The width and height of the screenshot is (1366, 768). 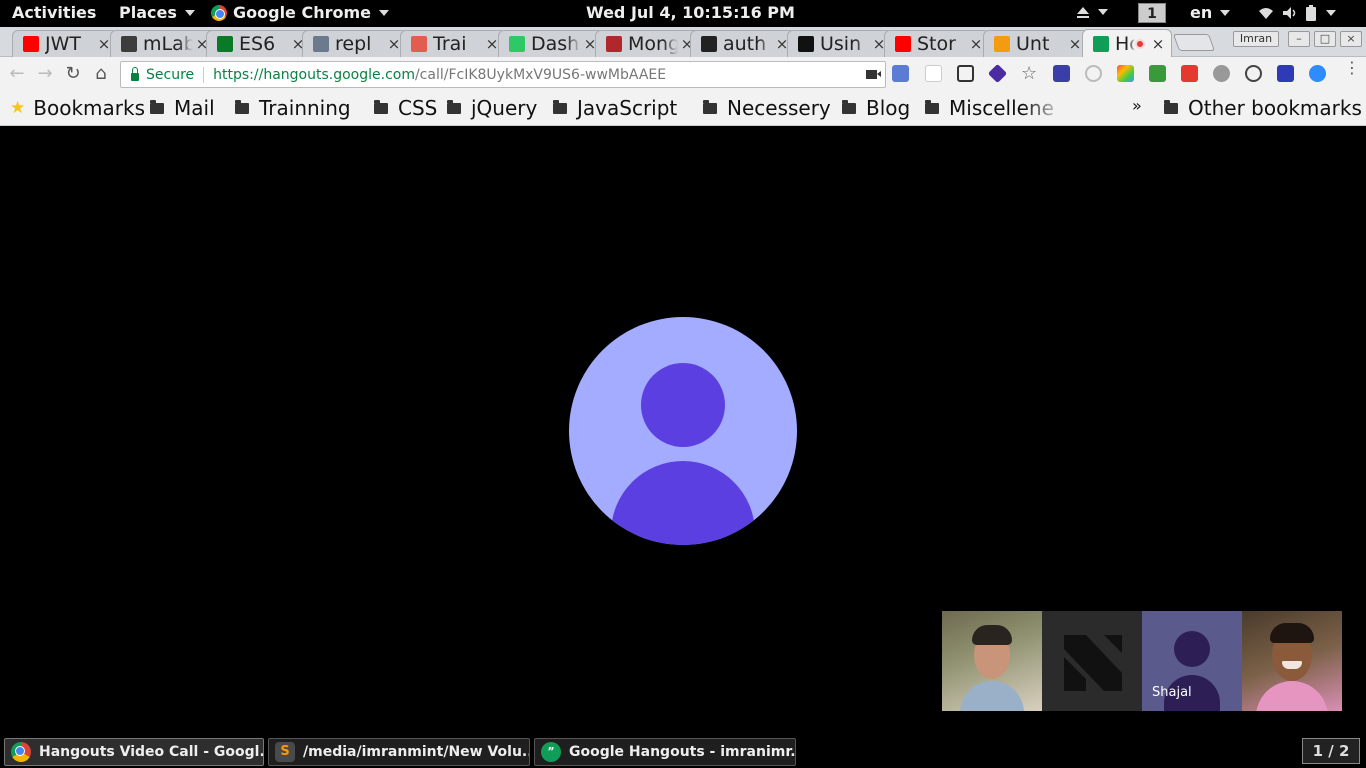 What do you see at coordinates (1061, 73) in the screenshot?
I see `bookmark-extension-icon` at bounding box center [1061, 73].